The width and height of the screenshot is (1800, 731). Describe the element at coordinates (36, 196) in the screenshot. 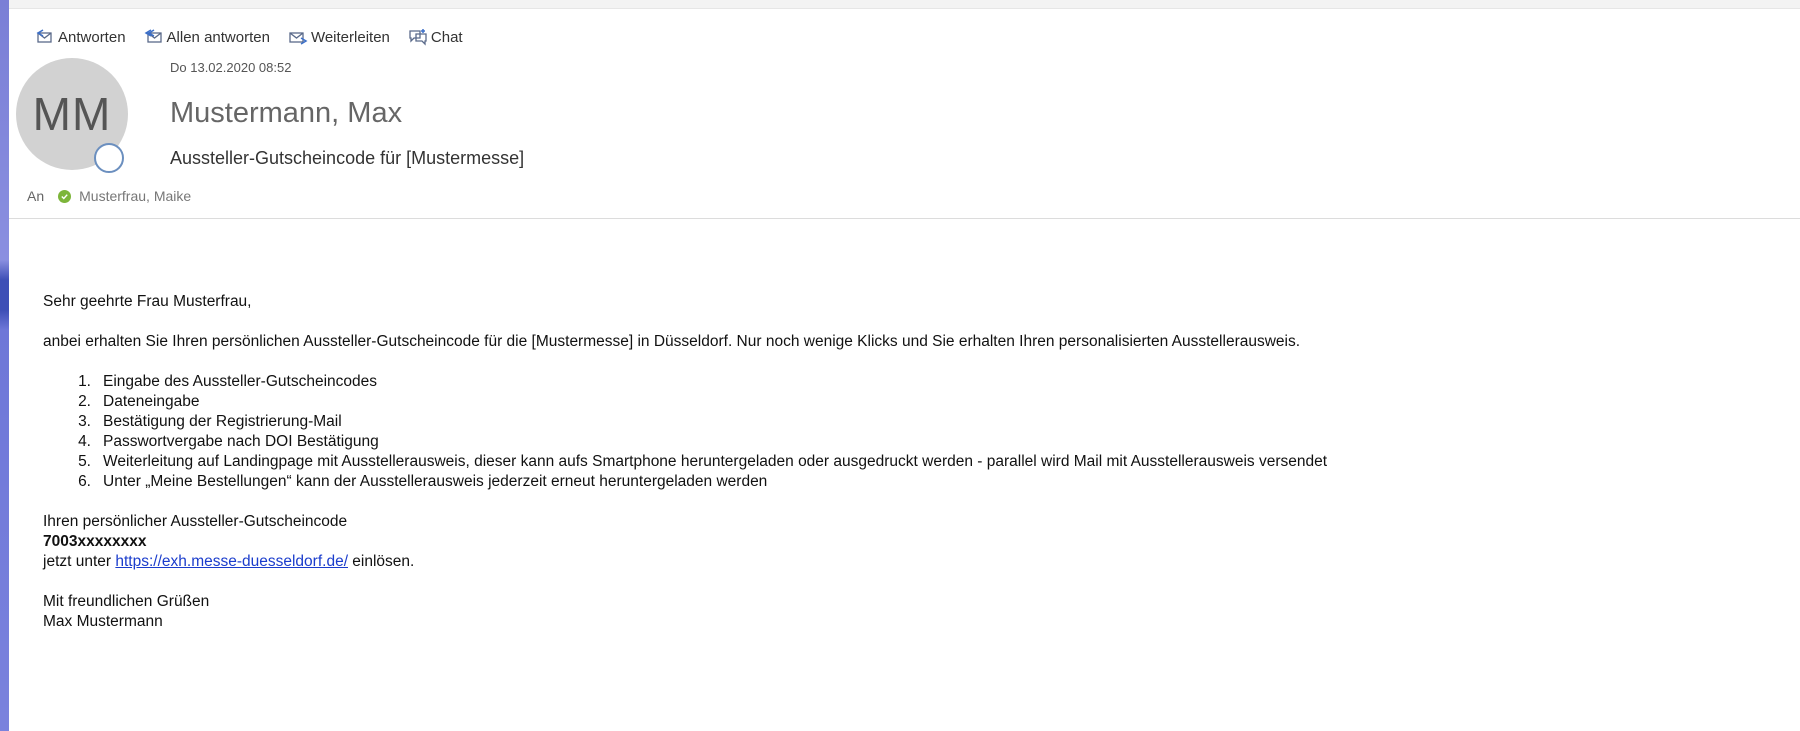

I see `to-label: An` at that location.